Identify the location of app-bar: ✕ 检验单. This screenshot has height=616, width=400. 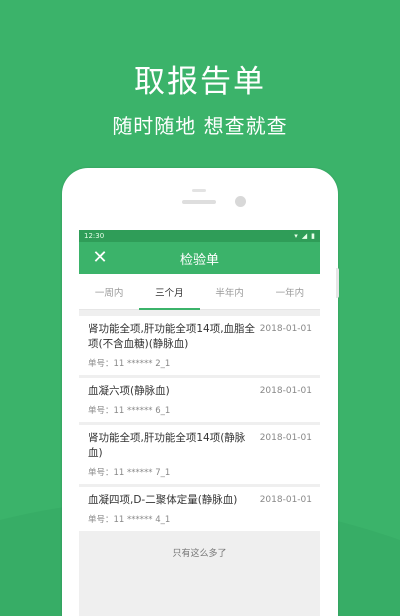
(199, 258).